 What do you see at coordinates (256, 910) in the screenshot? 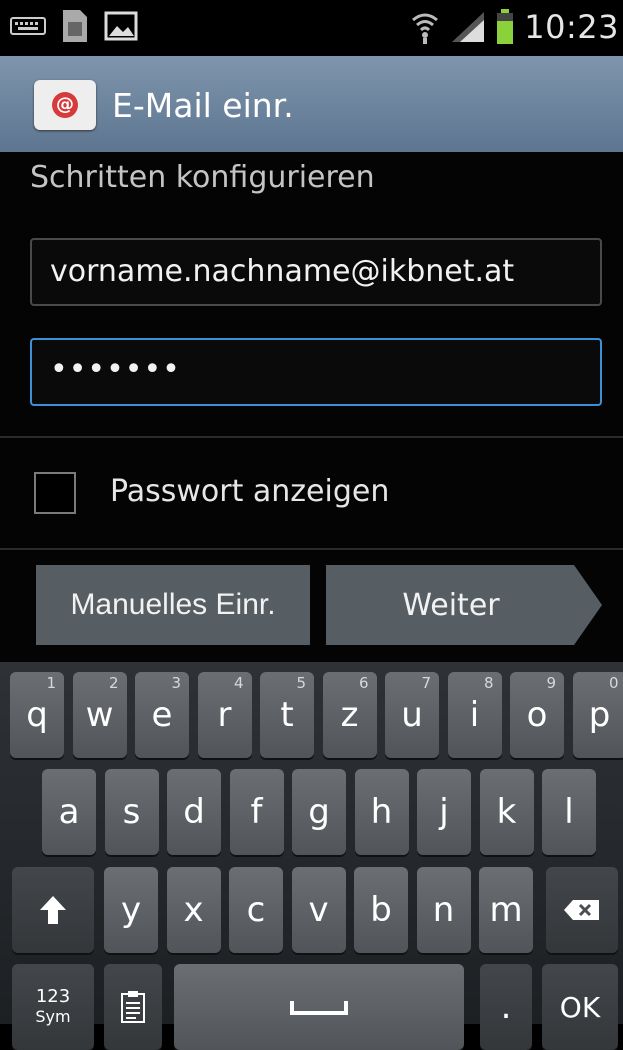
I see `key-c: c` at bounding box center [256, 910].